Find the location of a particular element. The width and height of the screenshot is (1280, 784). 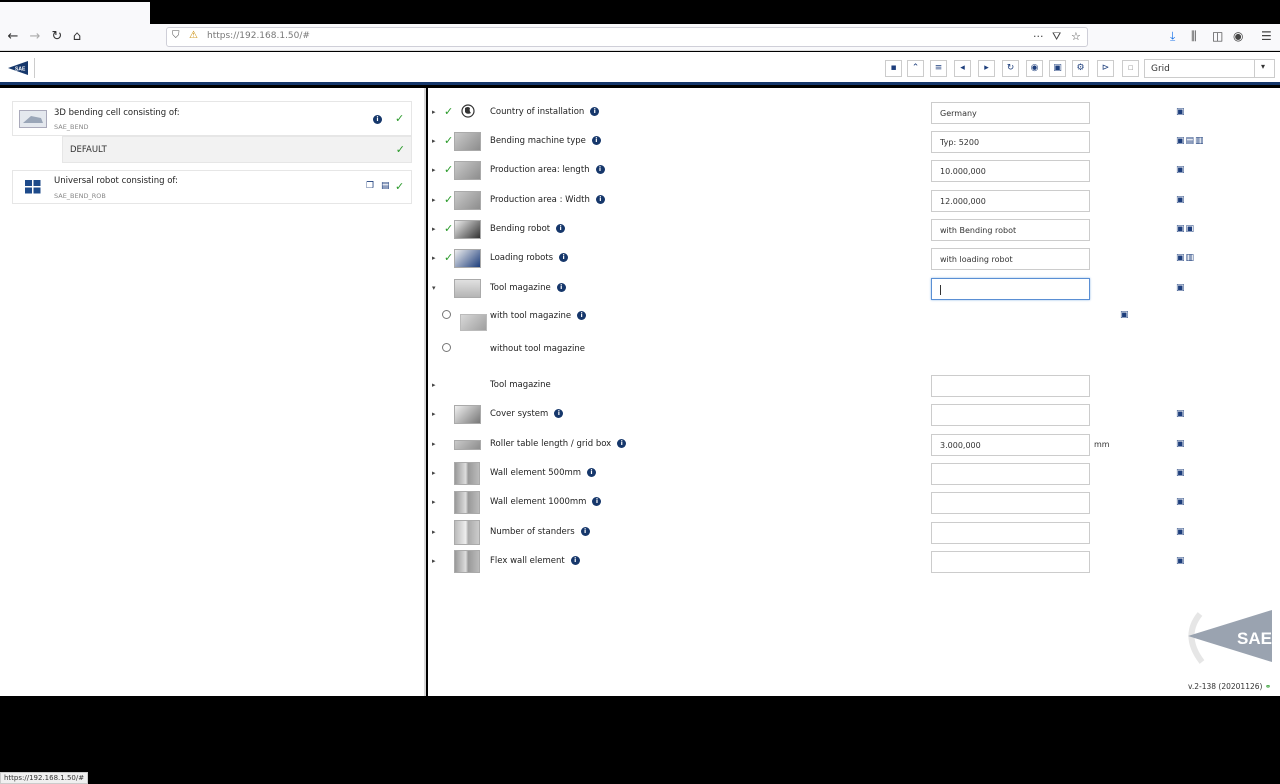

previous-icon: ◂ is located at coordinates (962, 68).